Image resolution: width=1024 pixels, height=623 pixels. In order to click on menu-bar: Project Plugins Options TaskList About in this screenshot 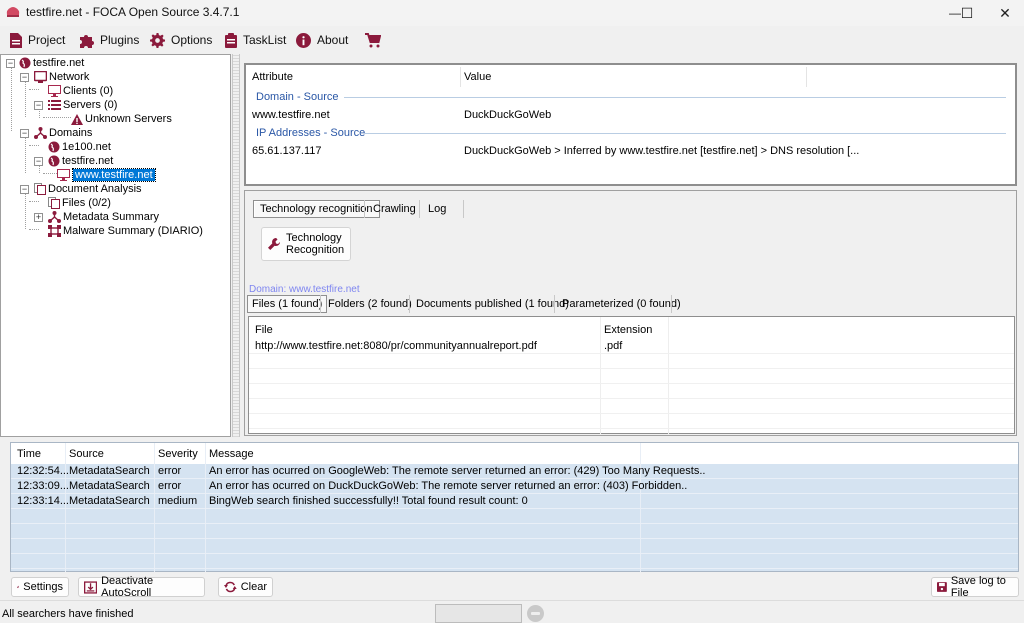, I will do `click(512, 40)`.